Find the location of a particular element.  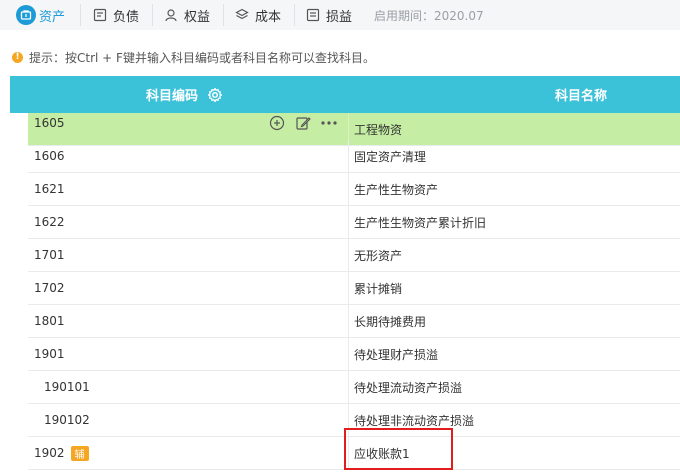

account-code: 1901 is located at coordinates (49, 354).